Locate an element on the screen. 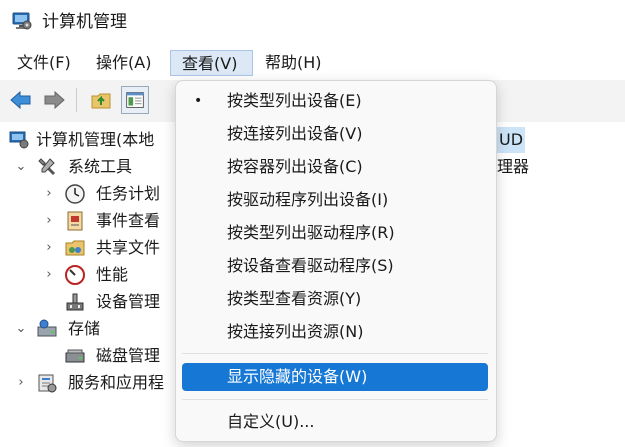 This screenshot has width=625, height=447. window-title: 计算机管理 is located at coordinates (84, 22).